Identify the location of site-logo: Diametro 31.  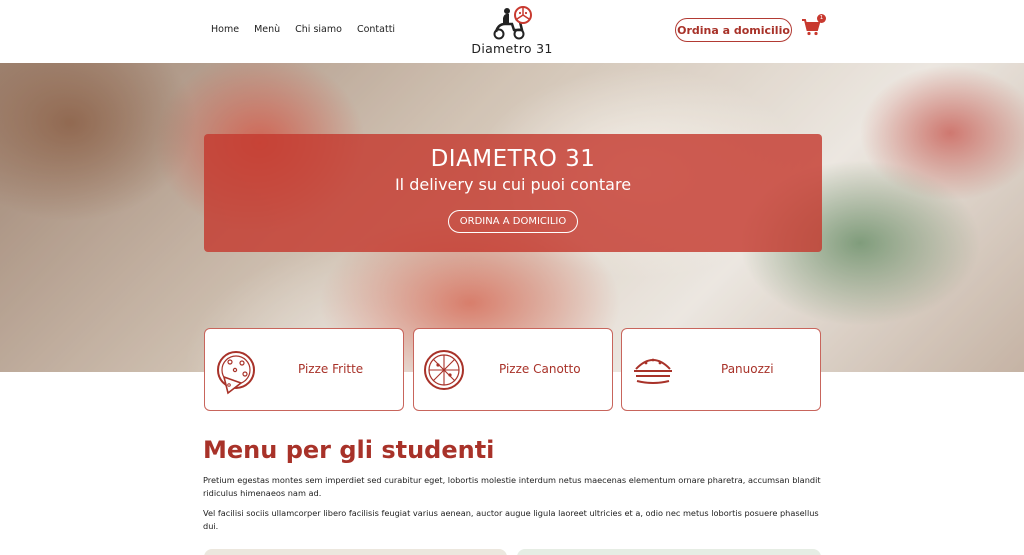
(512, 30).